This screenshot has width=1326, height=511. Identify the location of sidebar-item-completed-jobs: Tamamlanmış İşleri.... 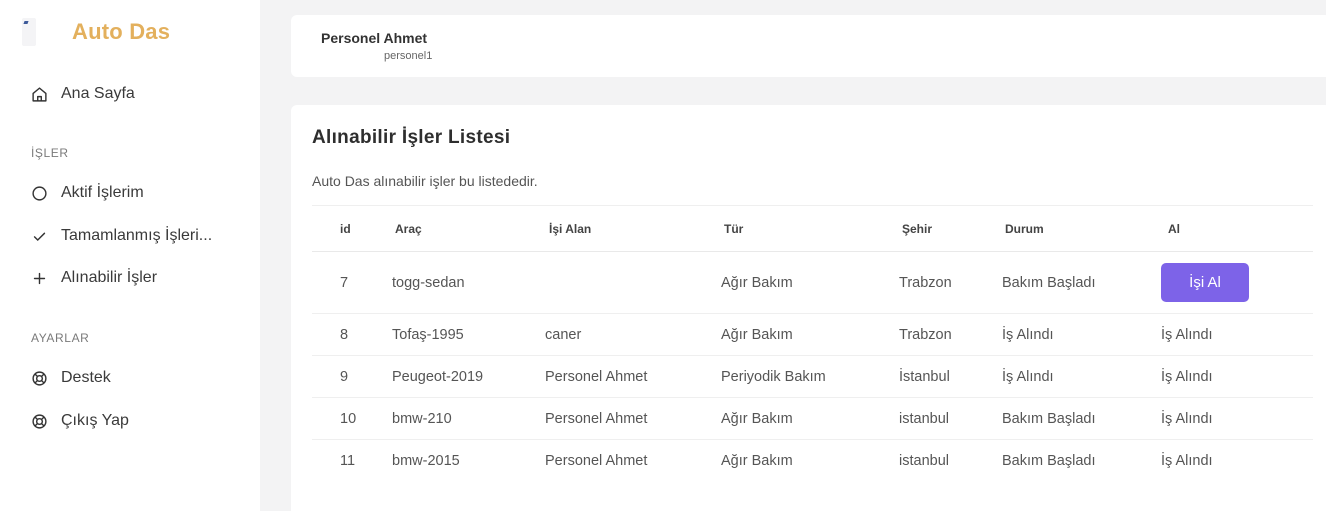
(121, 236).